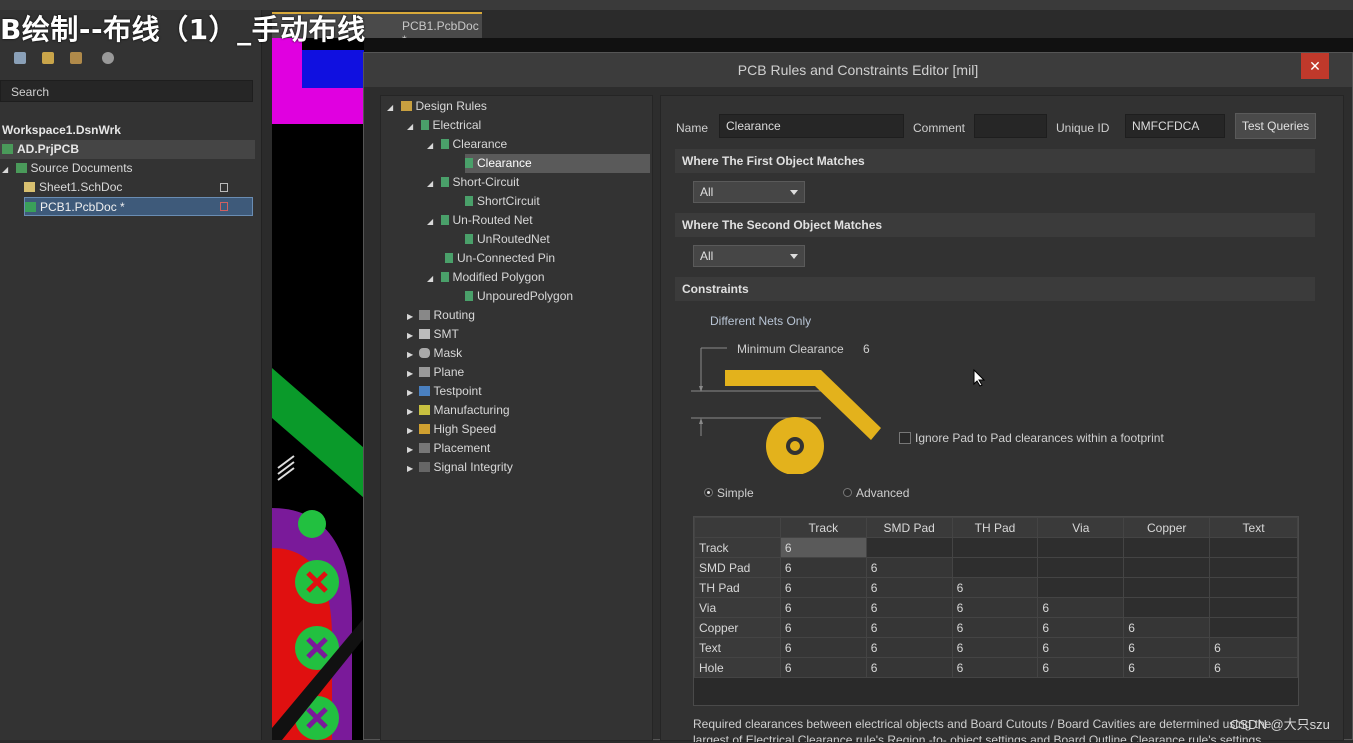 Image resolution: width=1353 pixels, height=743 pixels. I want to click on tree-item-unrouted-group: ◢ Un-Routed Net, so click(480, 220).